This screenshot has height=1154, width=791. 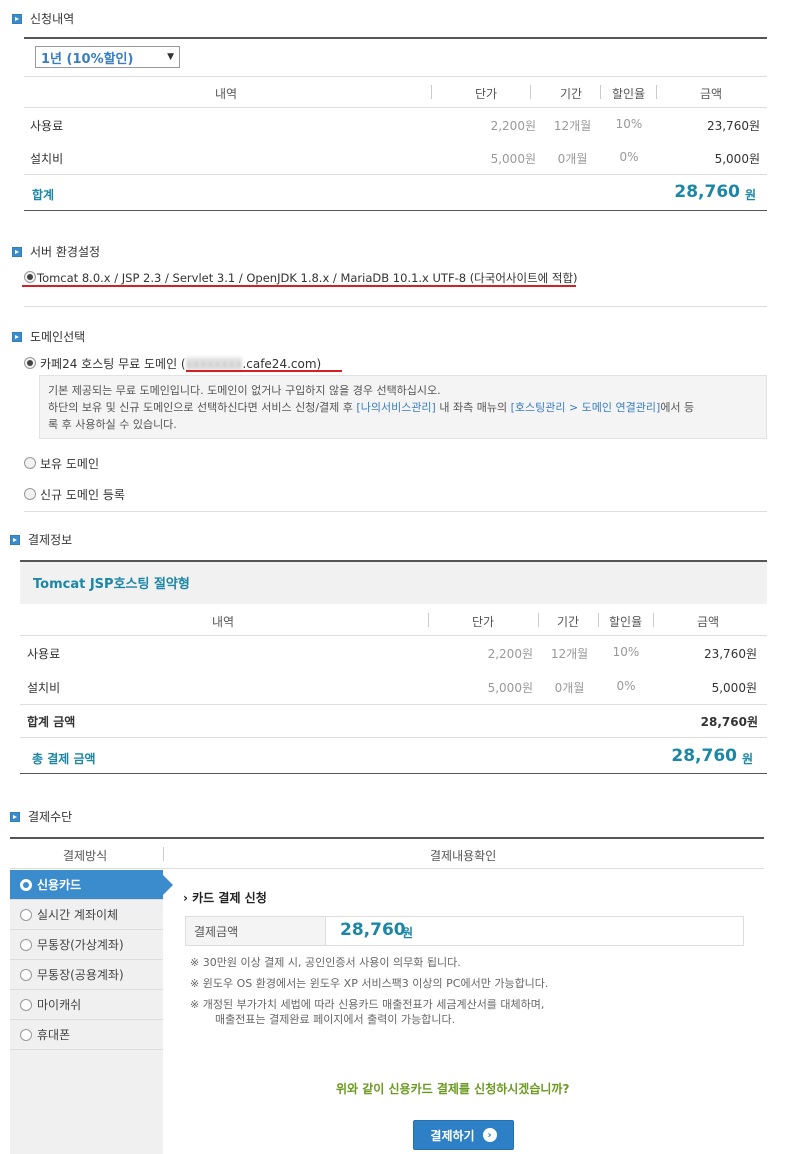 What do you see at coordinates (30, 277) in the screenshot?
I see `server-option-radio` at bounding box center [30, 277].